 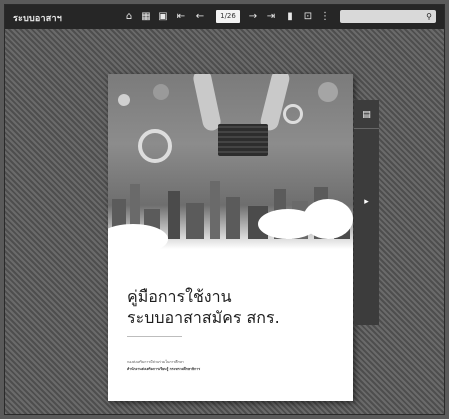 I want to click on search-icon: ⚲, so click(x=429, y=16).